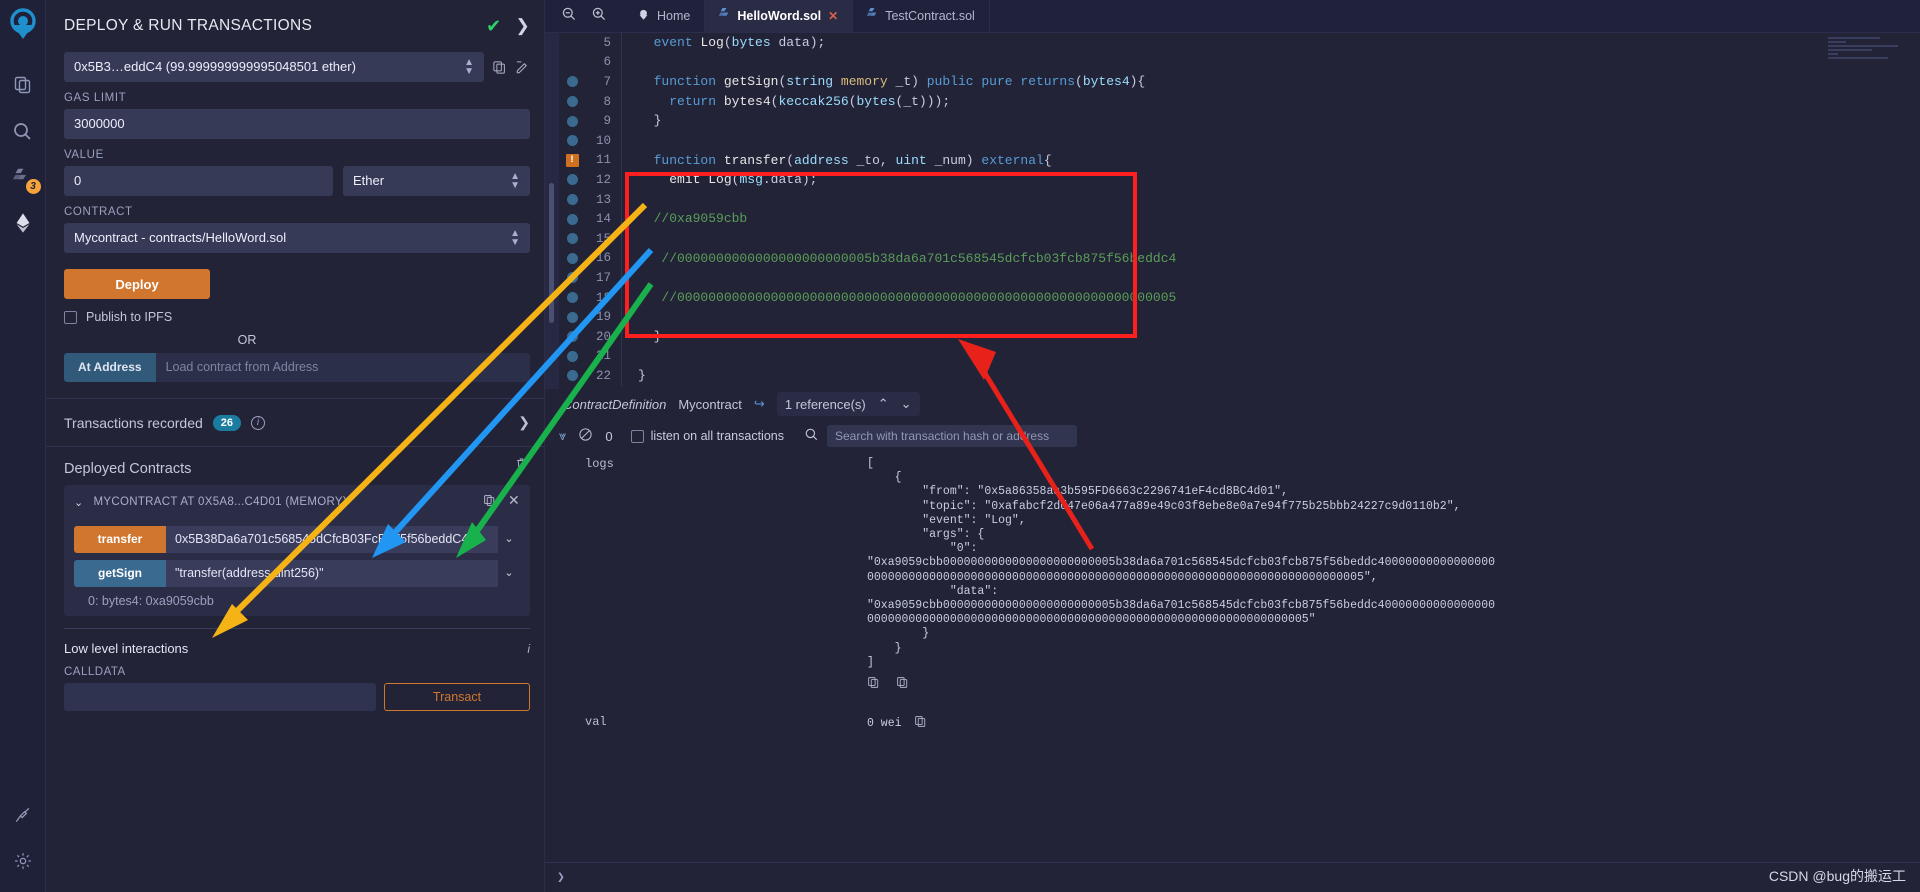 The height and width of the screenshot is (892, 1920). Describe the element at coordinates (198, 181) in the screenshot. I see `value-input: 0` at that location.